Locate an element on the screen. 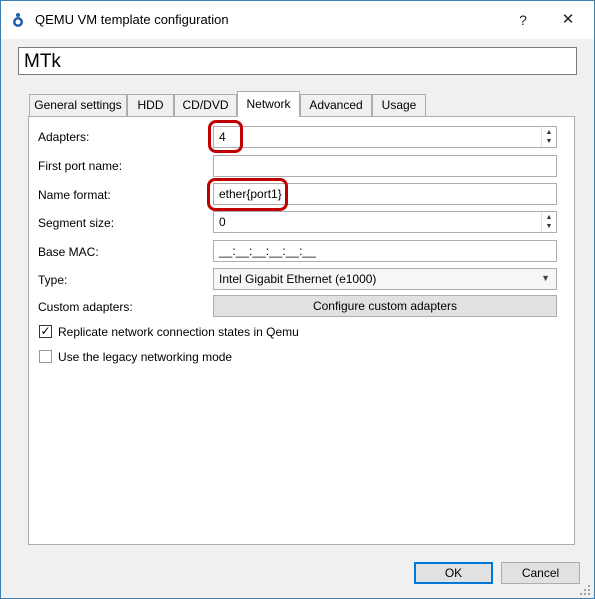  first-port-name-label: First port name: is located at coordinates (80, 166).